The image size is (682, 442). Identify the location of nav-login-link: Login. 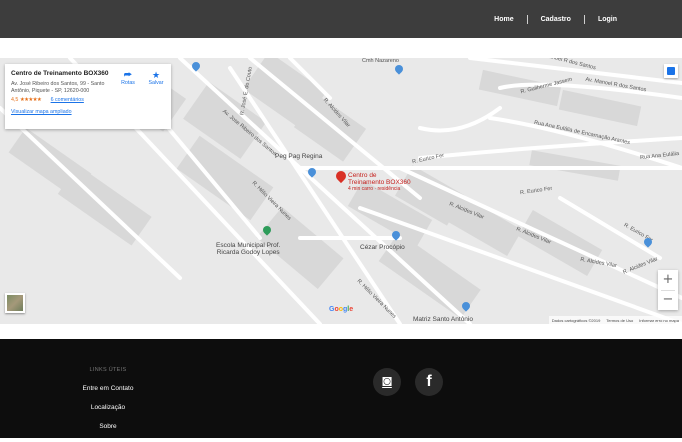
(606, 19).